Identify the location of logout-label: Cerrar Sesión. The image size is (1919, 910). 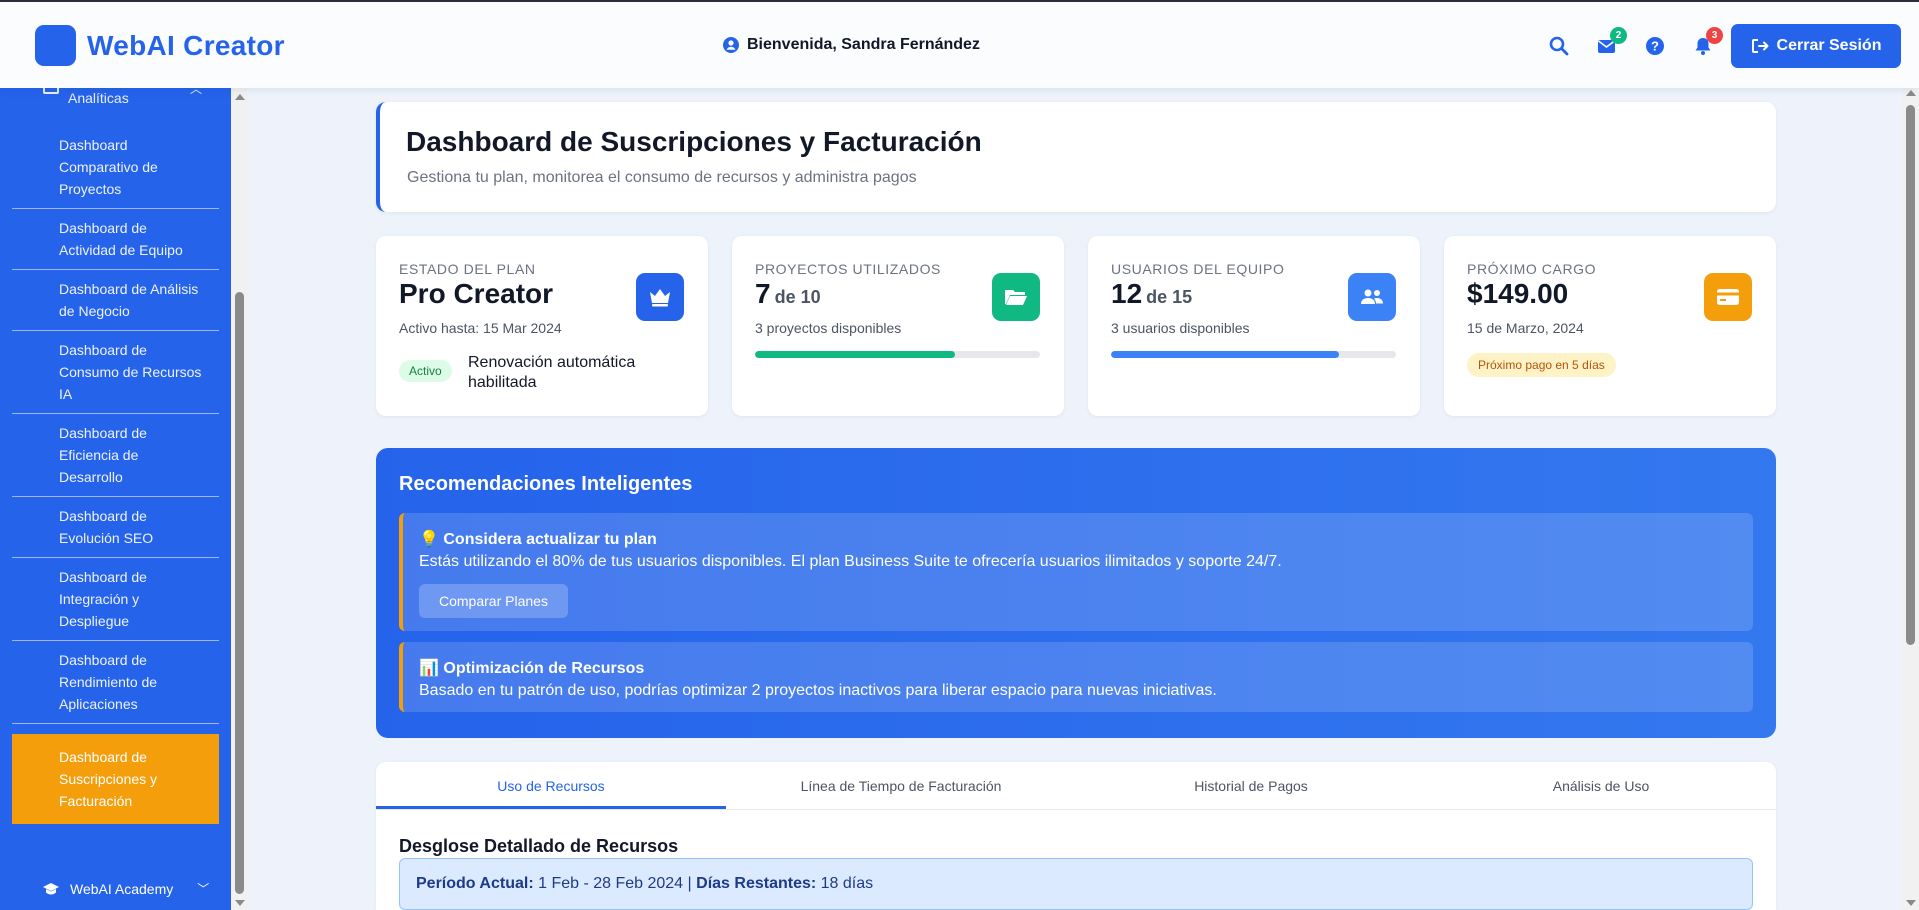
(1829, 45).